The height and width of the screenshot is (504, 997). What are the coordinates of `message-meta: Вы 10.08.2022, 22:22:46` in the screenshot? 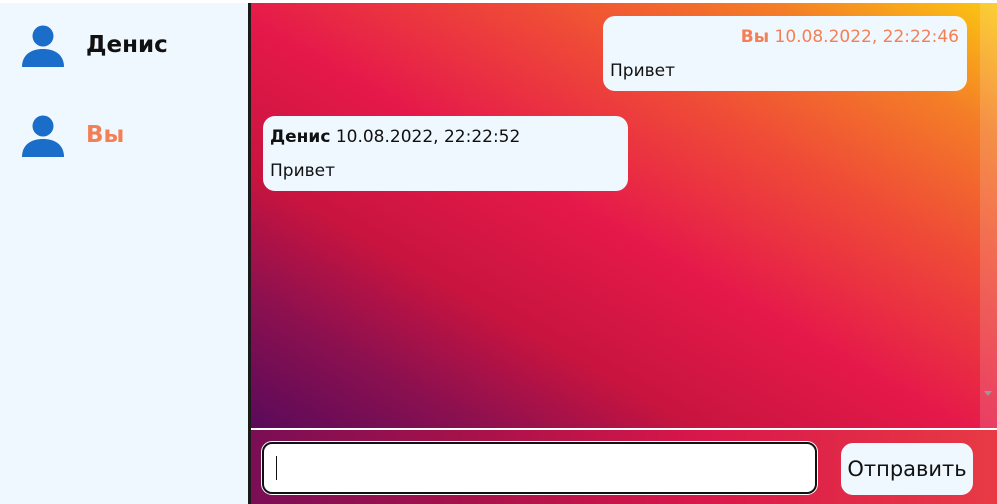 It's located at (850, 37).